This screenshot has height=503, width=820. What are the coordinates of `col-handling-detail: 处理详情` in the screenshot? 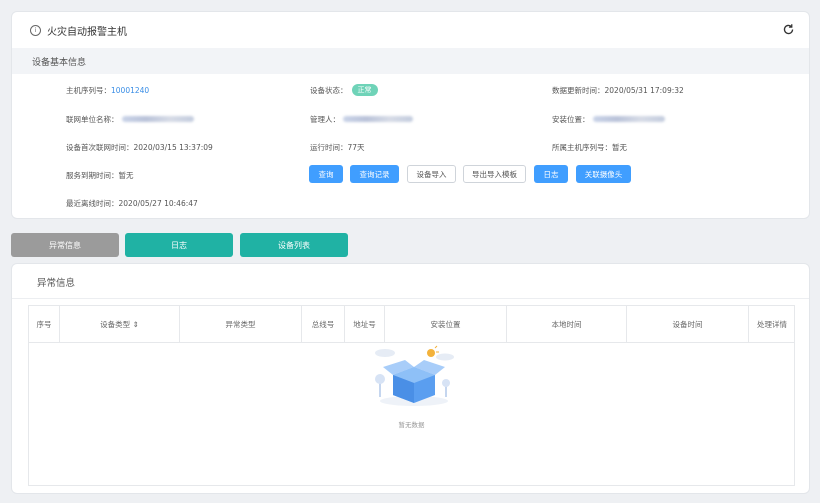 It's located at (772, 324).